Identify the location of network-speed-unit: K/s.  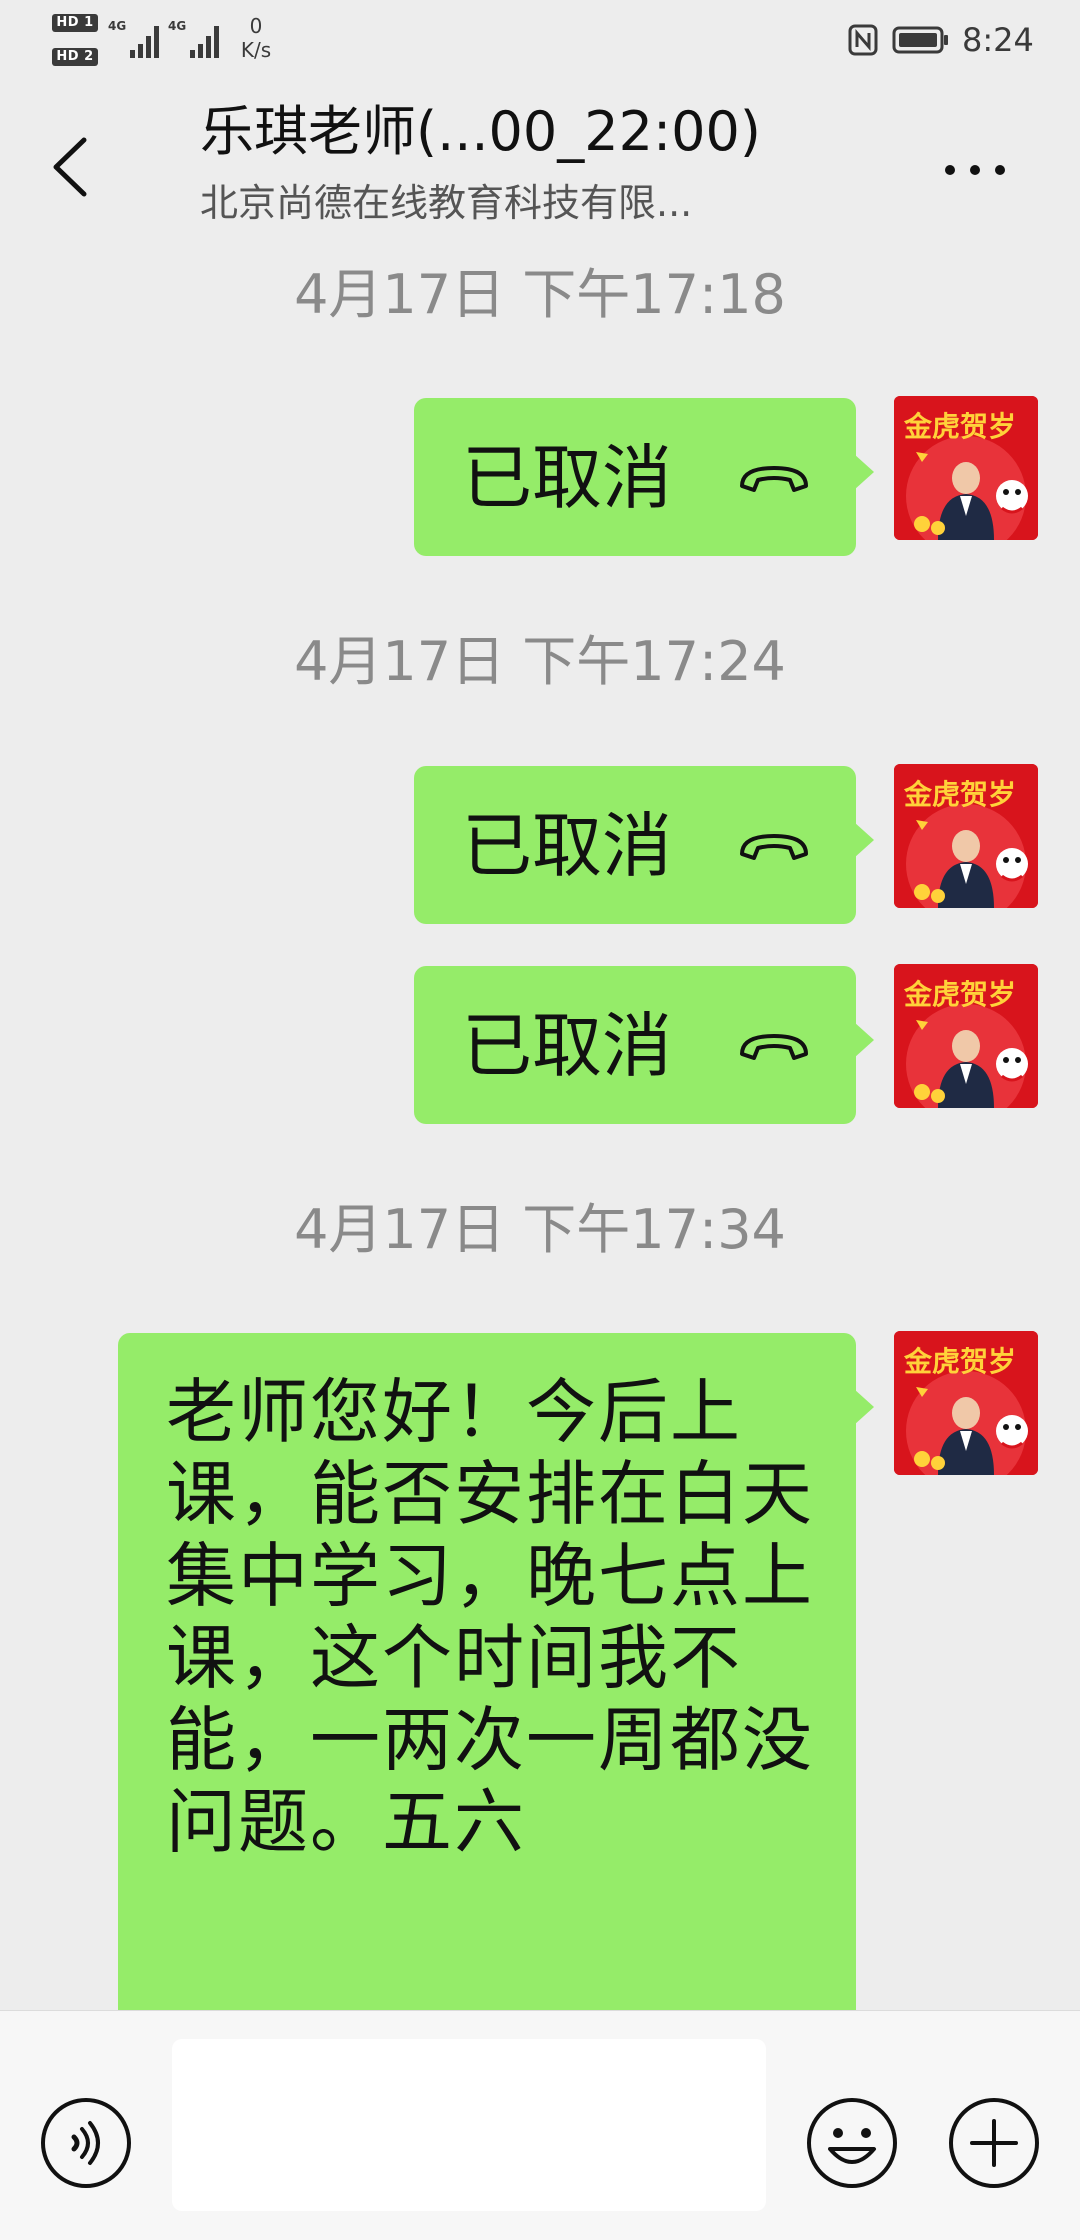
(256, 50).